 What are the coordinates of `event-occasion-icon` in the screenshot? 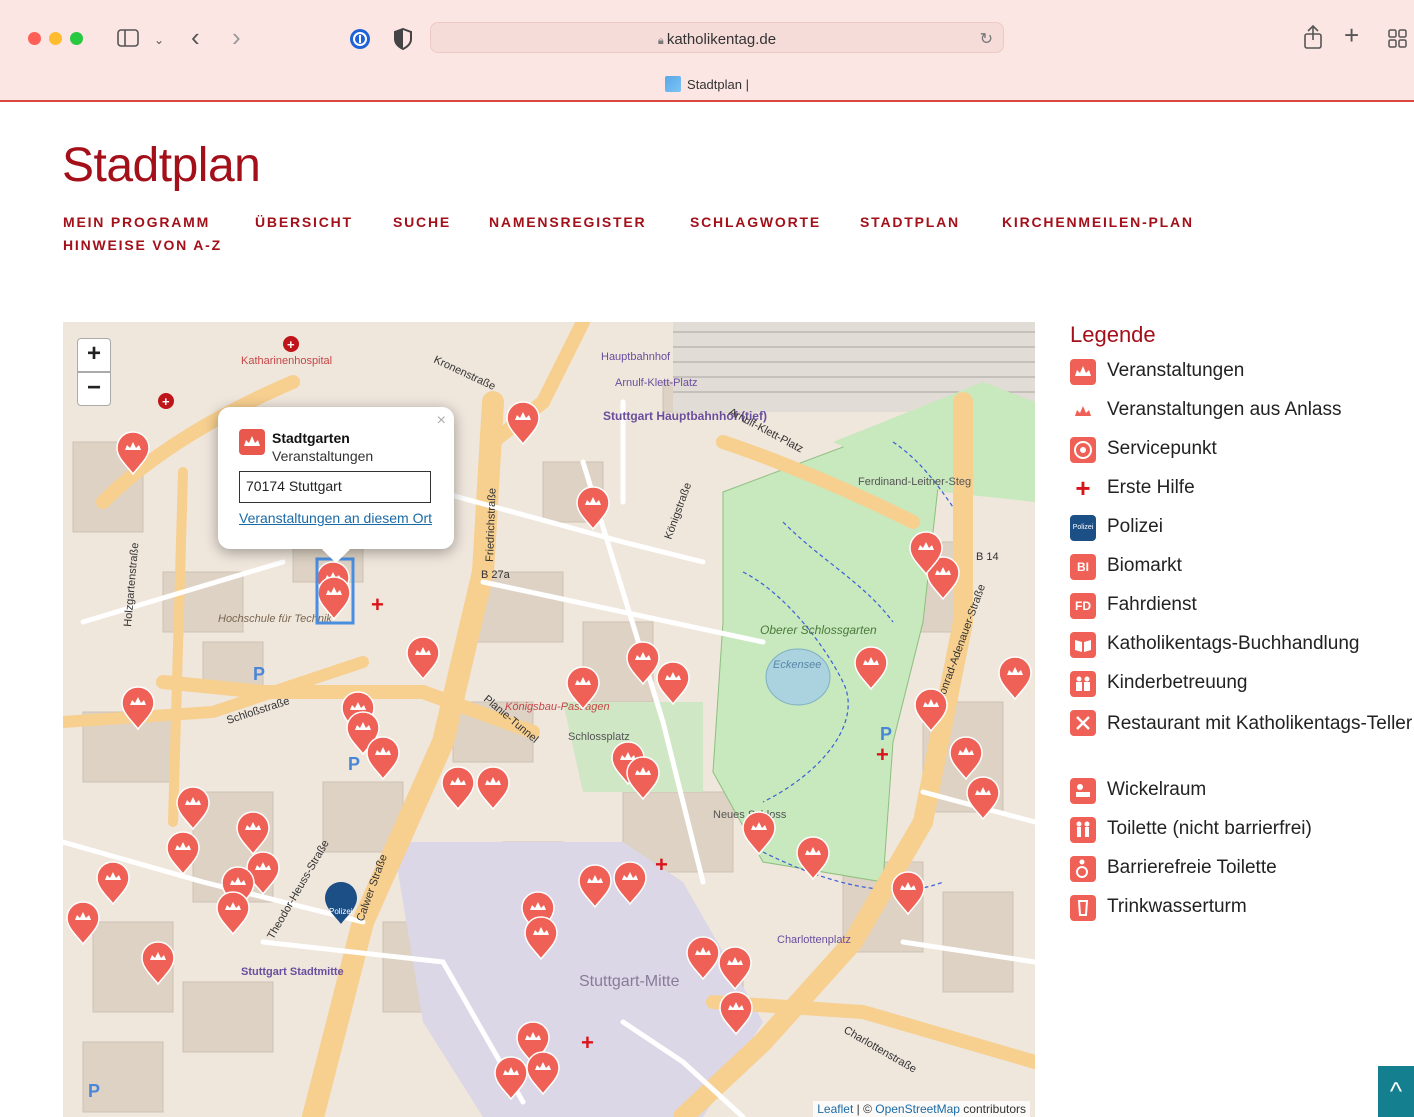 It's located at (1083, 411).